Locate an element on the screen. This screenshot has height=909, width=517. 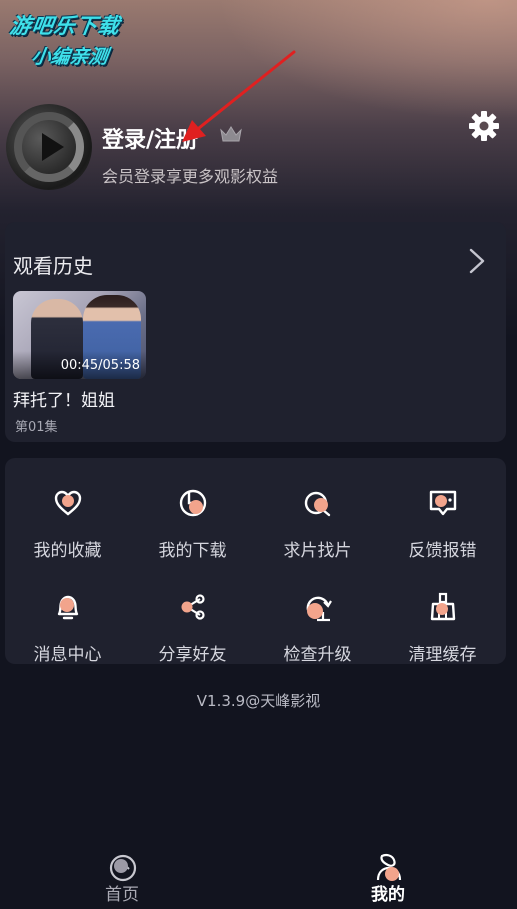
menu-item-label: 我的收藏 is located at coordinates (67, 551).